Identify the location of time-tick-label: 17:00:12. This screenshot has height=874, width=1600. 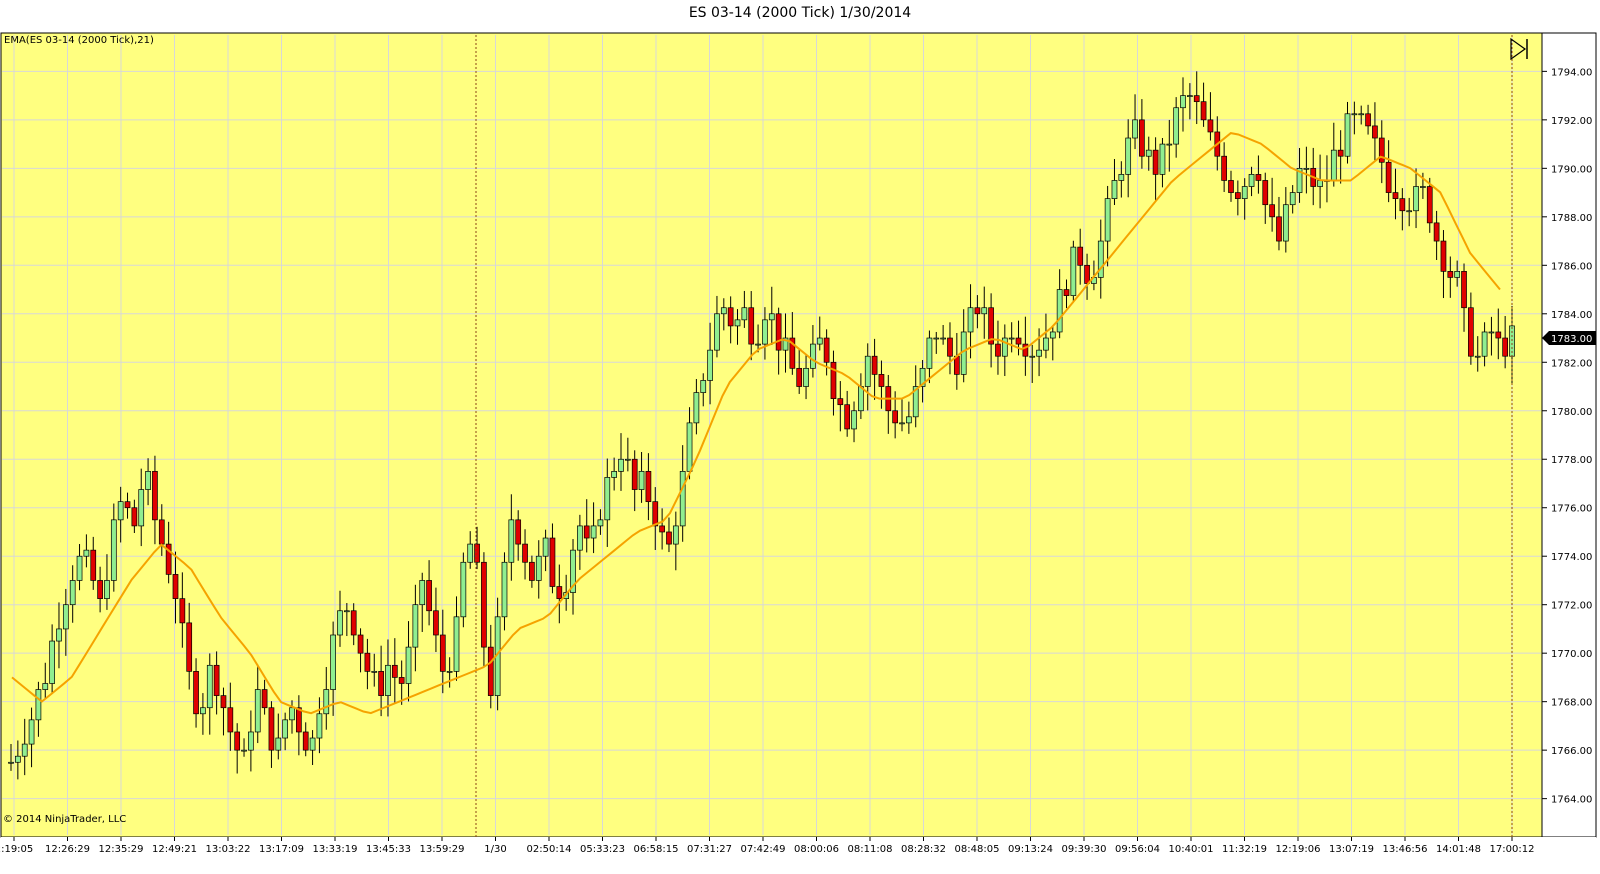
(1512, 849).